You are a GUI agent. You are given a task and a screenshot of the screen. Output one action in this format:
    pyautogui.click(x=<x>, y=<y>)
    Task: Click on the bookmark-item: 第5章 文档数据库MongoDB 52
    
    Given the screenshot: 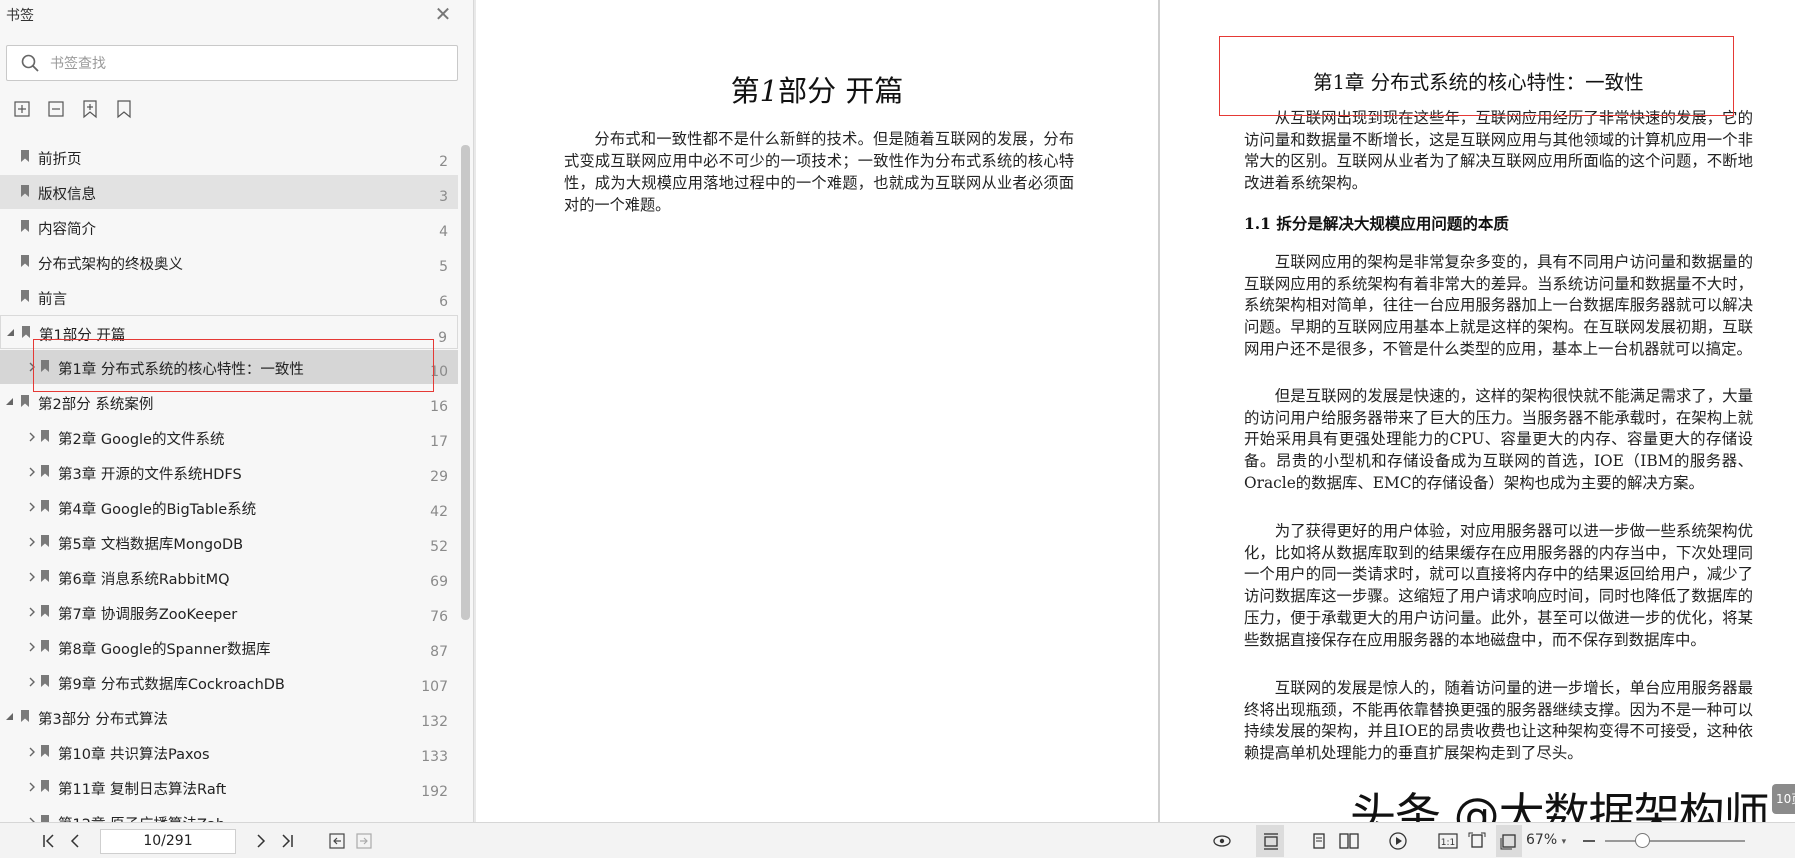 What is the action you would take?
    pyautogui.click(x=229, y=542)
    